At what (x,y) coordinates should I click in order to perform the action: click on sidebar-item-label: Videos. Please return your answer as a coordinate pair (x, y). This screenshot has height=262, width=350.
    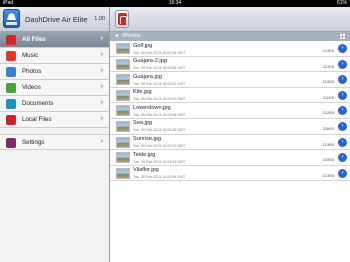
    Looking at the image, I should click on (31, 87).